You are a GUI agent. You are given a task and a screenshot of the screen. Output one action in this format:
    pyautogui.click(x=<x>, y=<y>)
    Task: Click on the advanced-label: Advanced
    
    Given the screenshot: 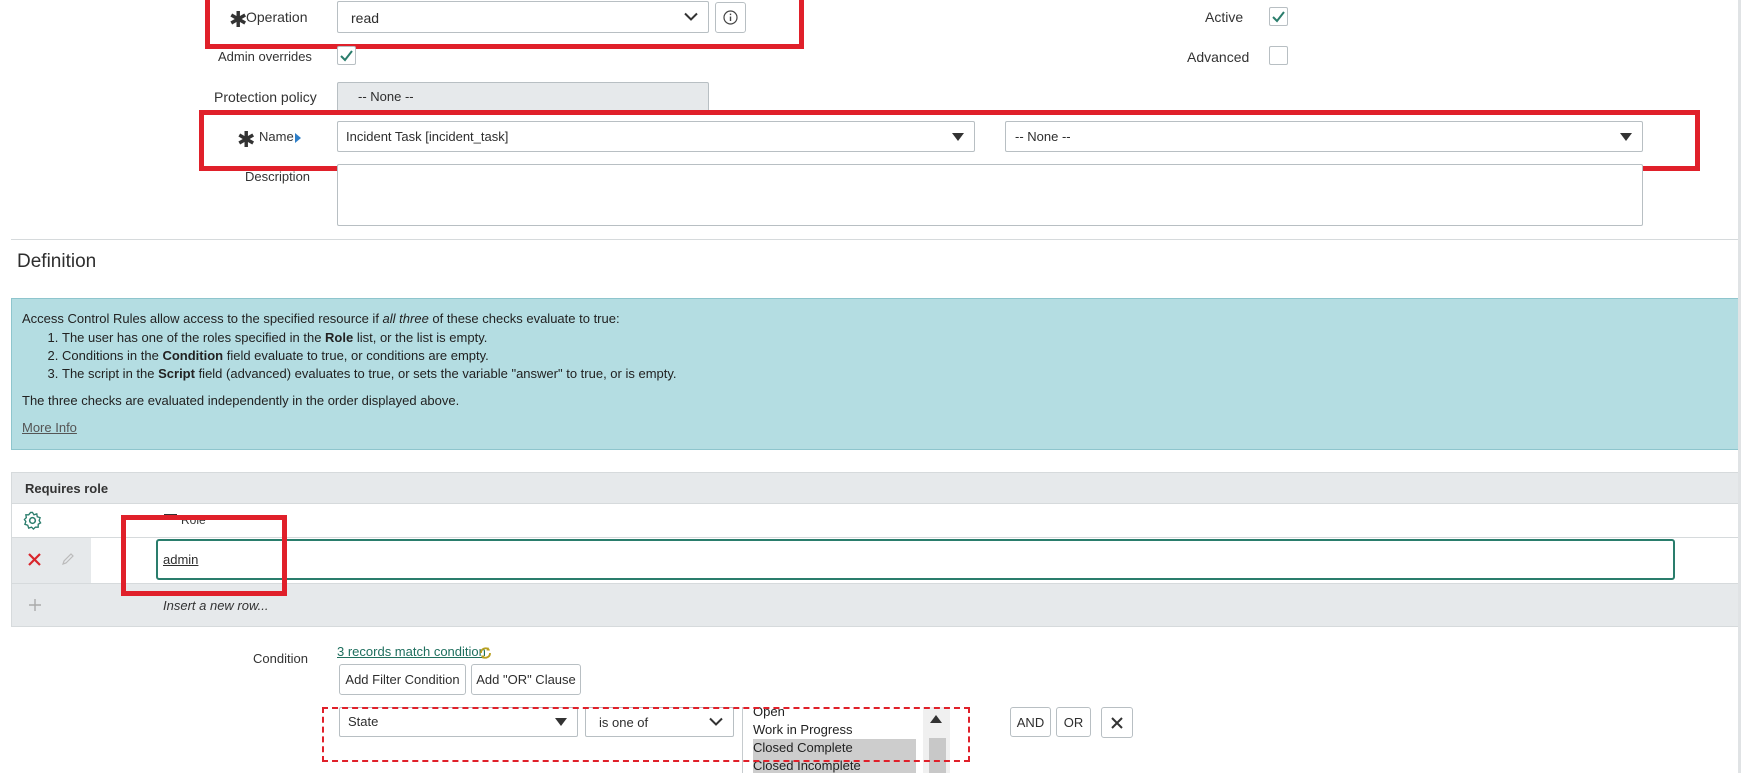 What is the action you would take?
    pyautogui.click(x=1218, y=57)
    